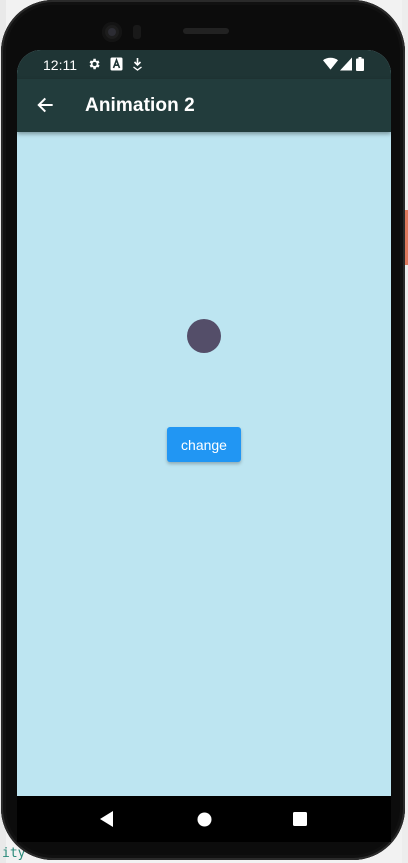 The image size is (408, 863). I want to click on signal-icon, so click(346, 64).